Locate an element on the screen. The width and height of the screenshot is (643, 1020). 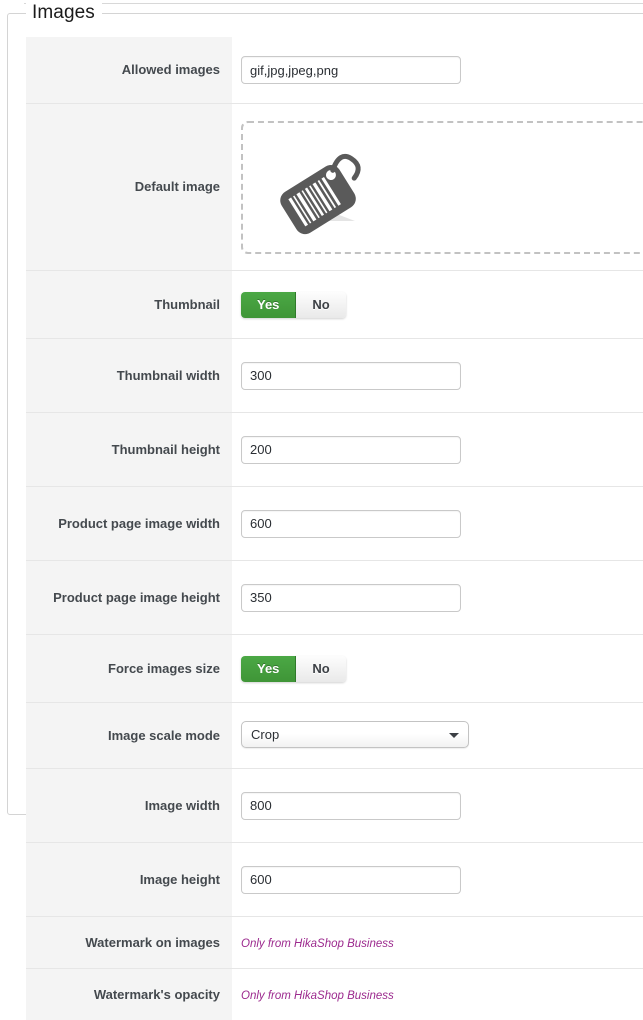
row-label-image-width: Image width is located at coordinates (129, 806).